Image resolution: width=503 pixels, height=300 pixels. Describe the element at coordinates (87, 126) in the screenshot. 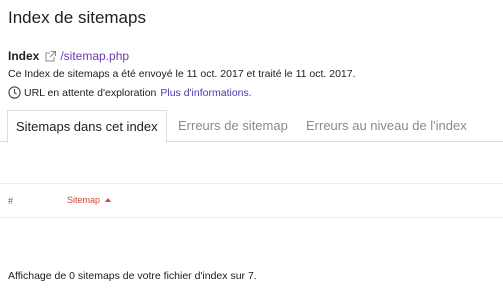

I see `tab-sitemaps-in-index: Sitemaps dans cet index` at that location.